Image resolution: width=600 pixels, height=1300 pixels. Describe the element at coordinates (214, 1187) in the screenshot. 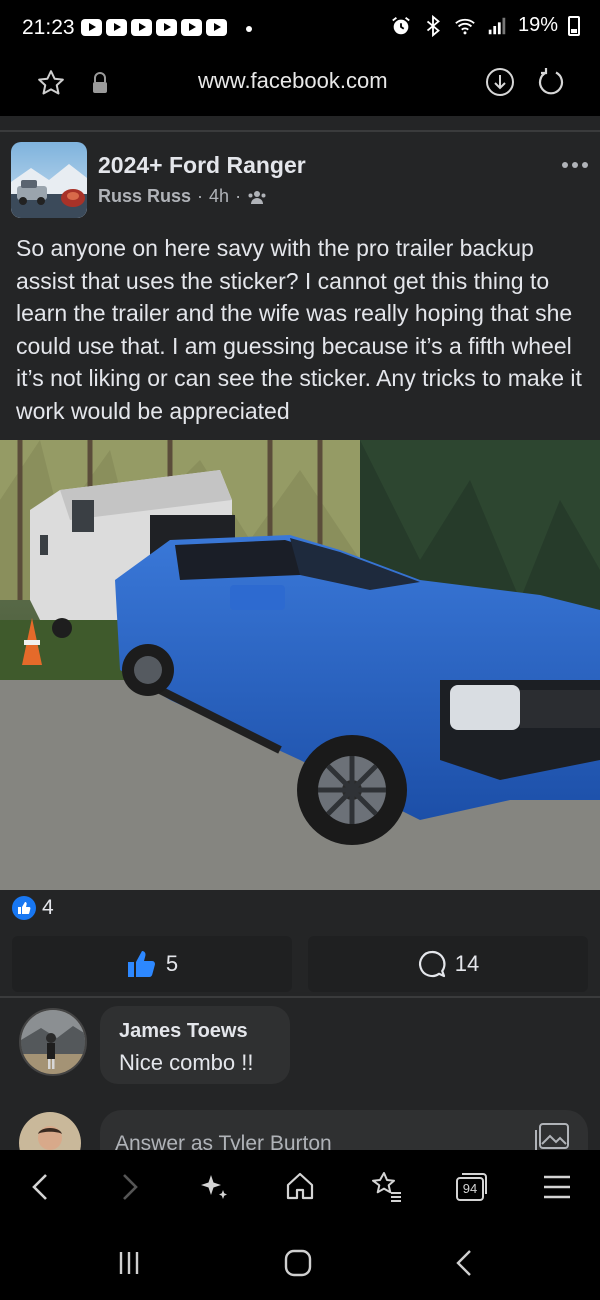

I see `sparkle-icon` at that location.